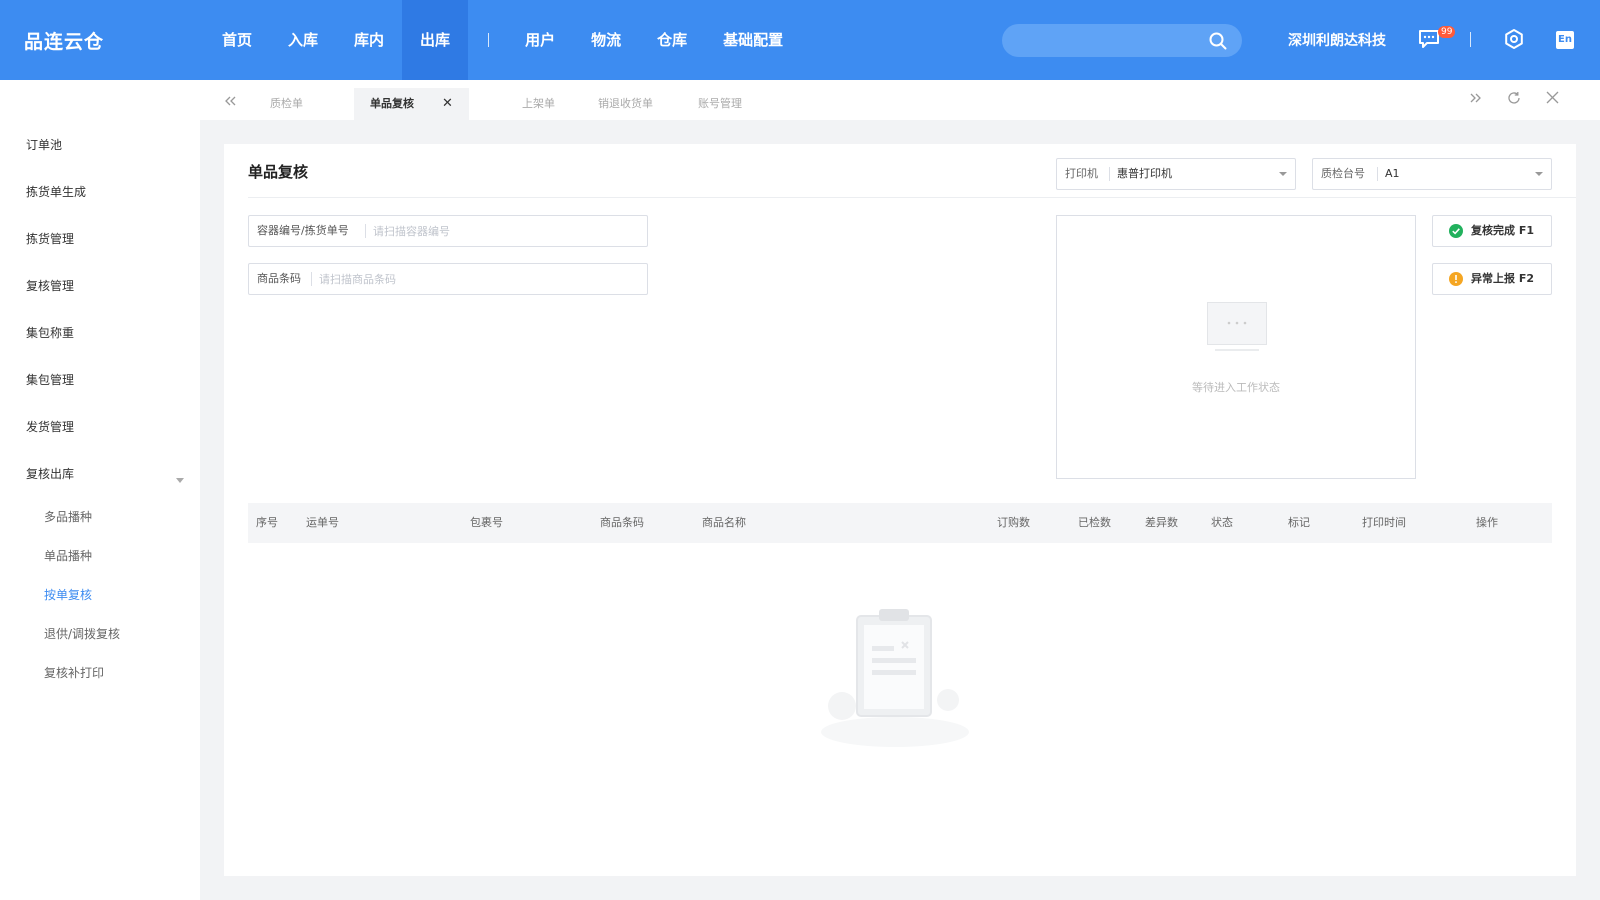 The height and width of the screenshot is (900, 1600). I want to click on scroll-right-icon, so click(1476, 98).